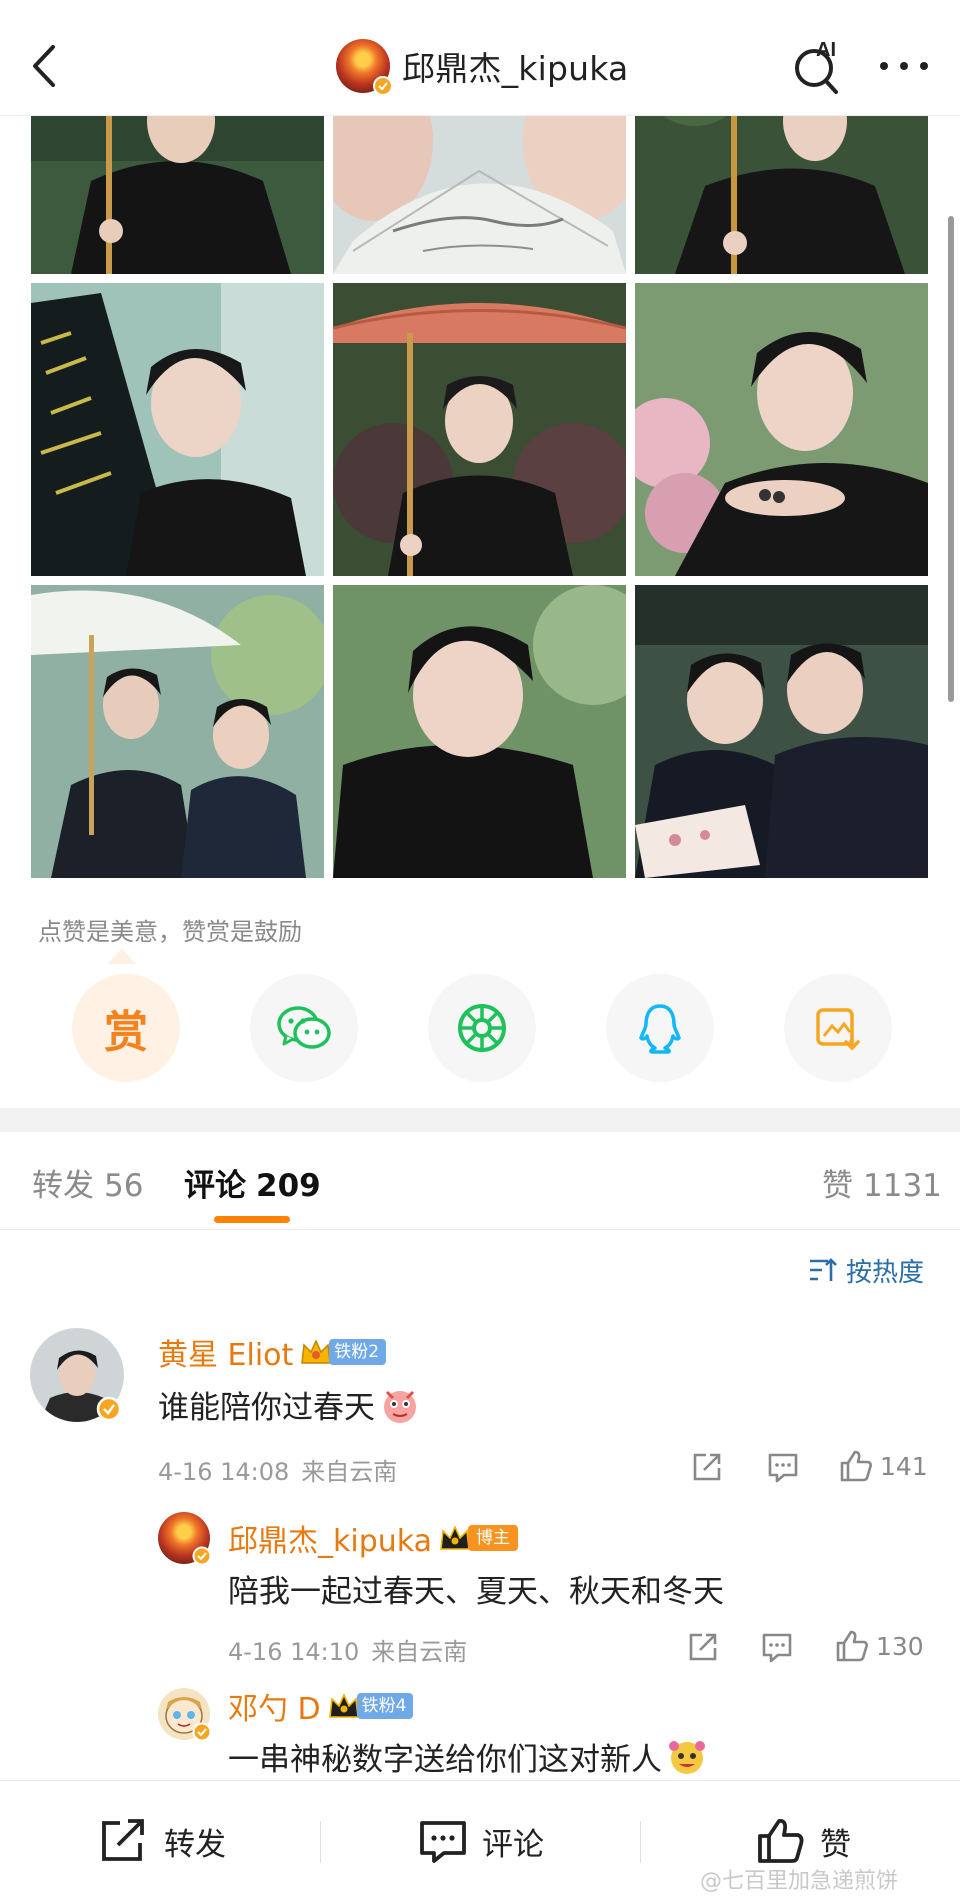 This screenshot has height=1900, width=960. What do you see at coordinates (468, 1756) in the screenshot?
I see `comment-text: 一串神秘数字送给你们这对新人` at bounding box center [468, 1756].